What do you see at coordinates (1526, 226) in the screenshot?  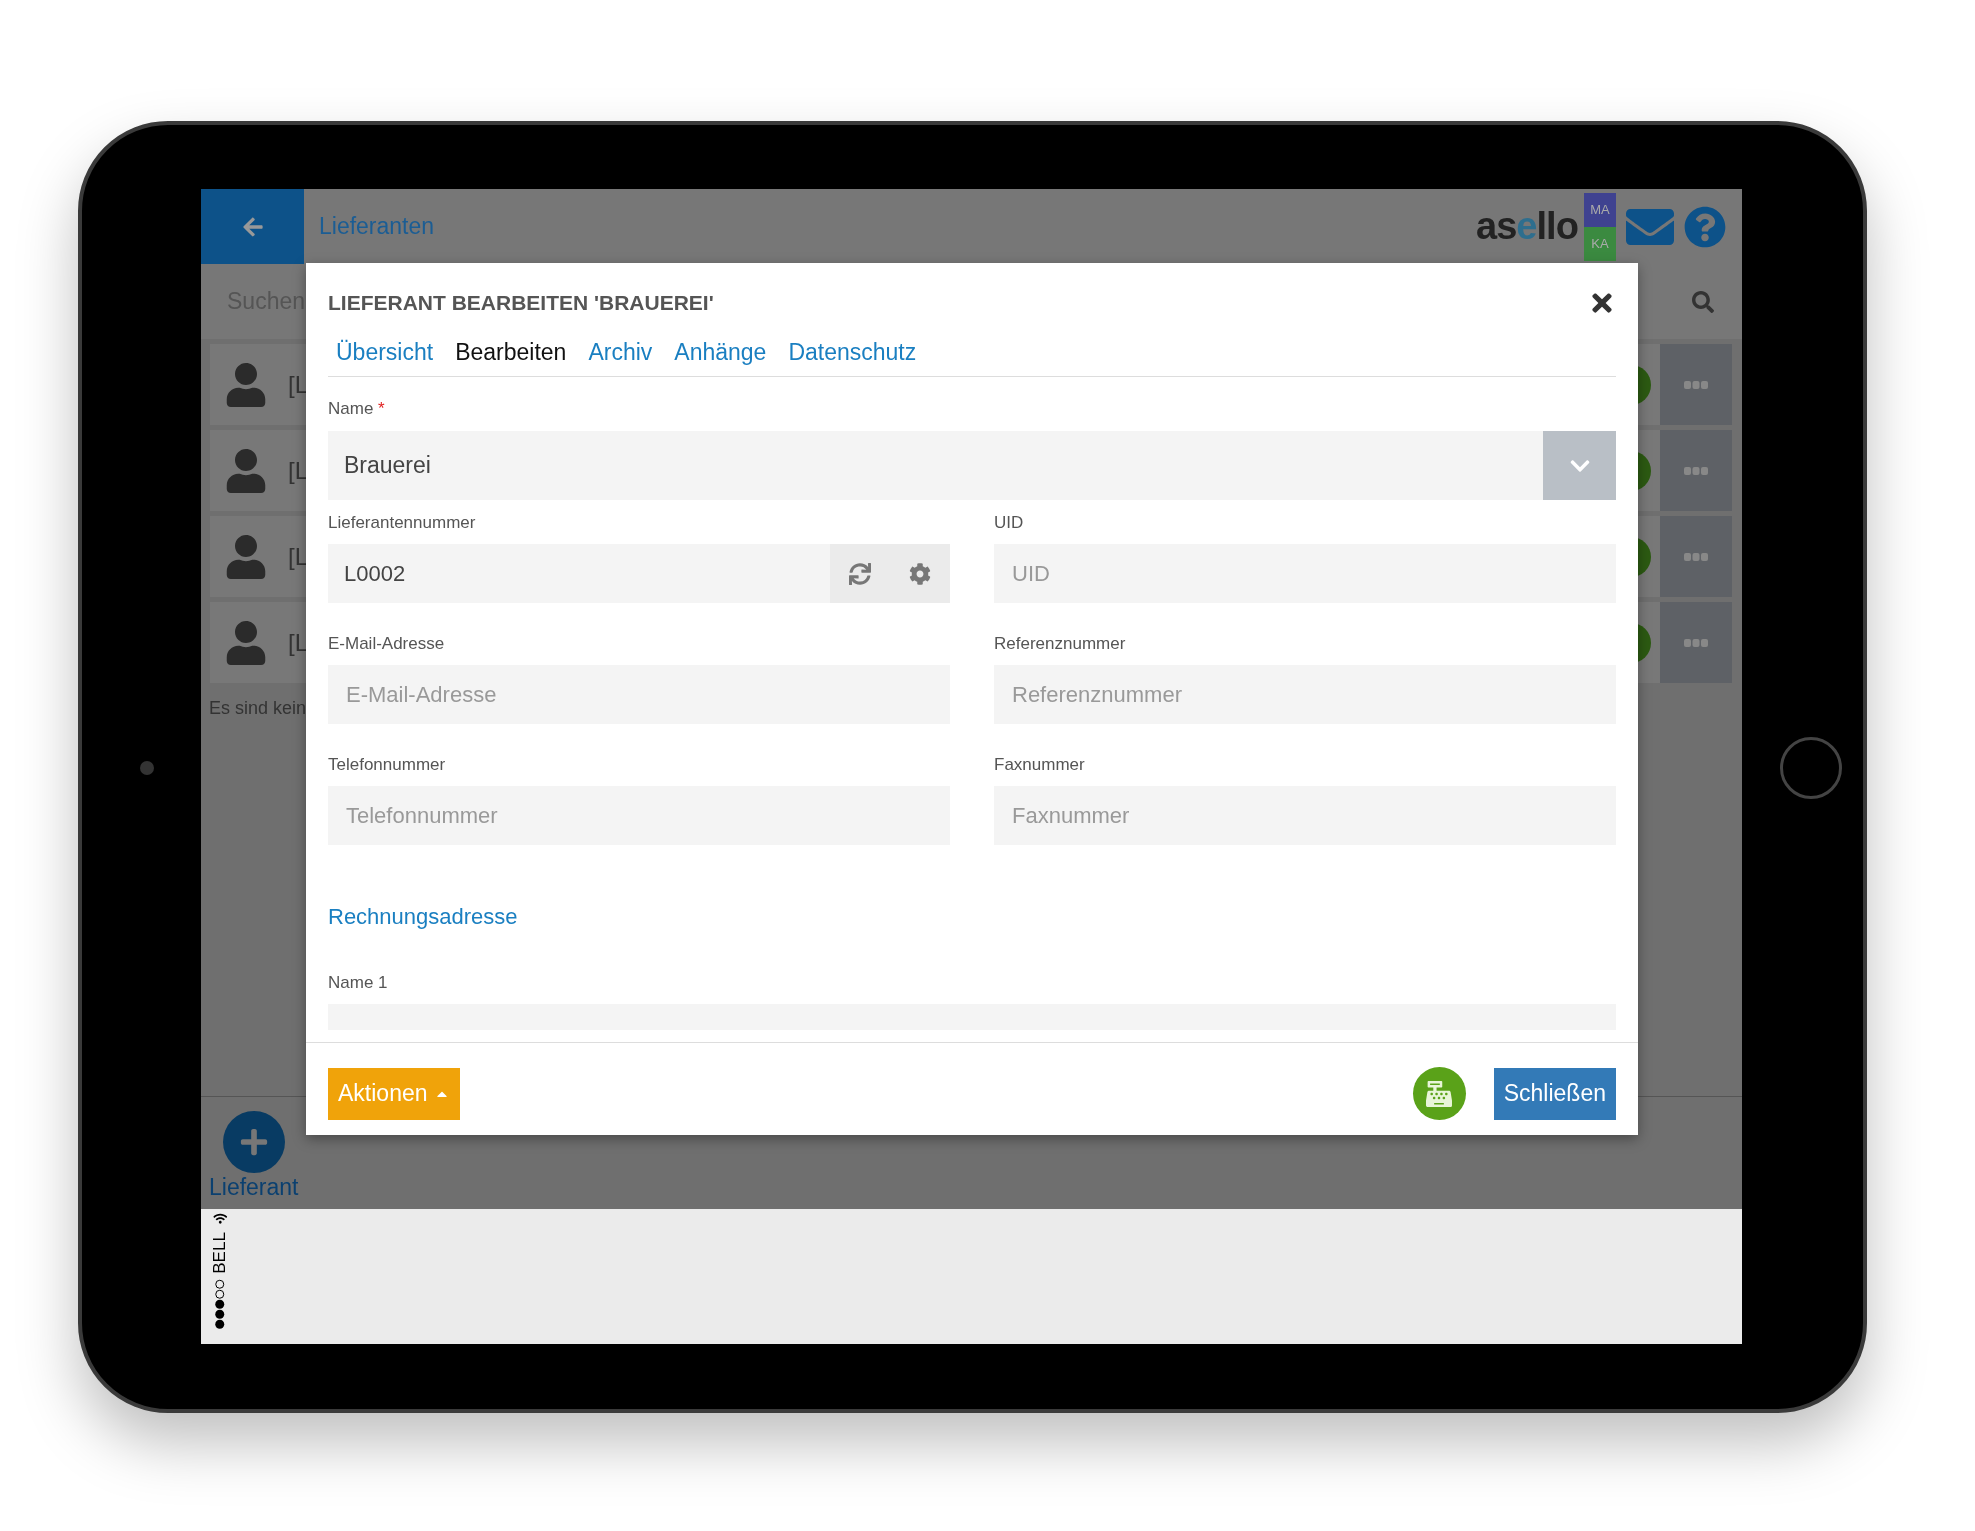 I see `logo: asello` at bounding box center [1526, 226].